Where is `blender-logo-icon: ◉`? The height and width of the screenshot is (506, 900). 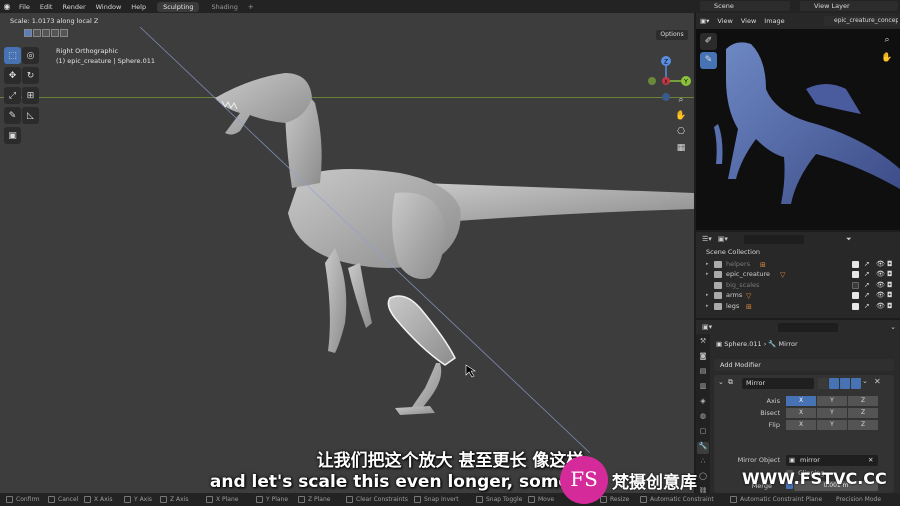 blender-logo-icon: ◉ is located at coordinates (7, 6).